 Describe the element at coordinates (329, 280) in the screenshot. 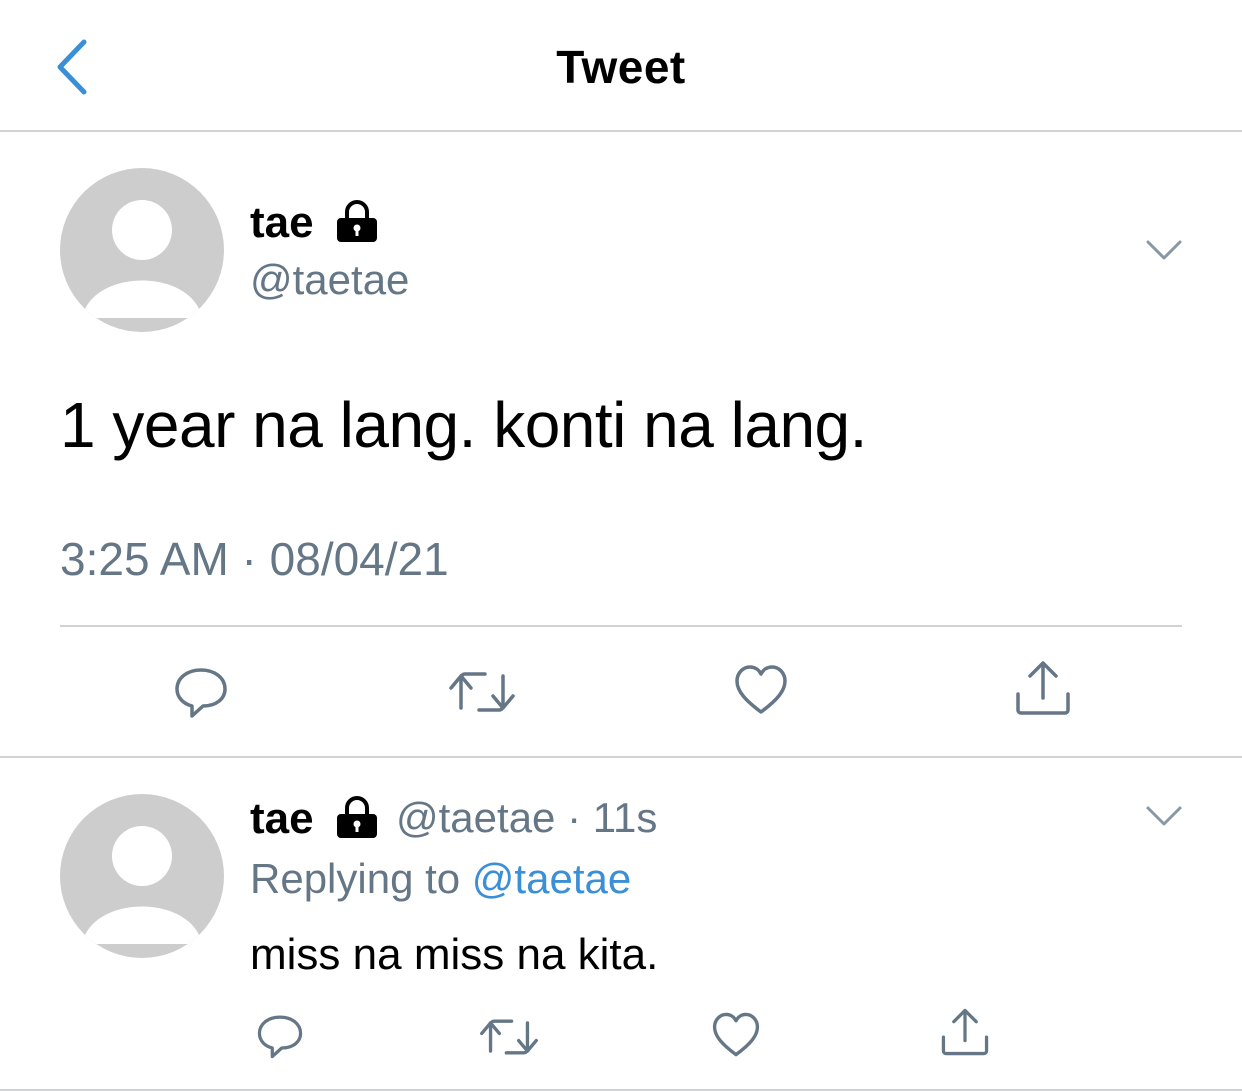

I see `user-handle: @taetae` at that location.